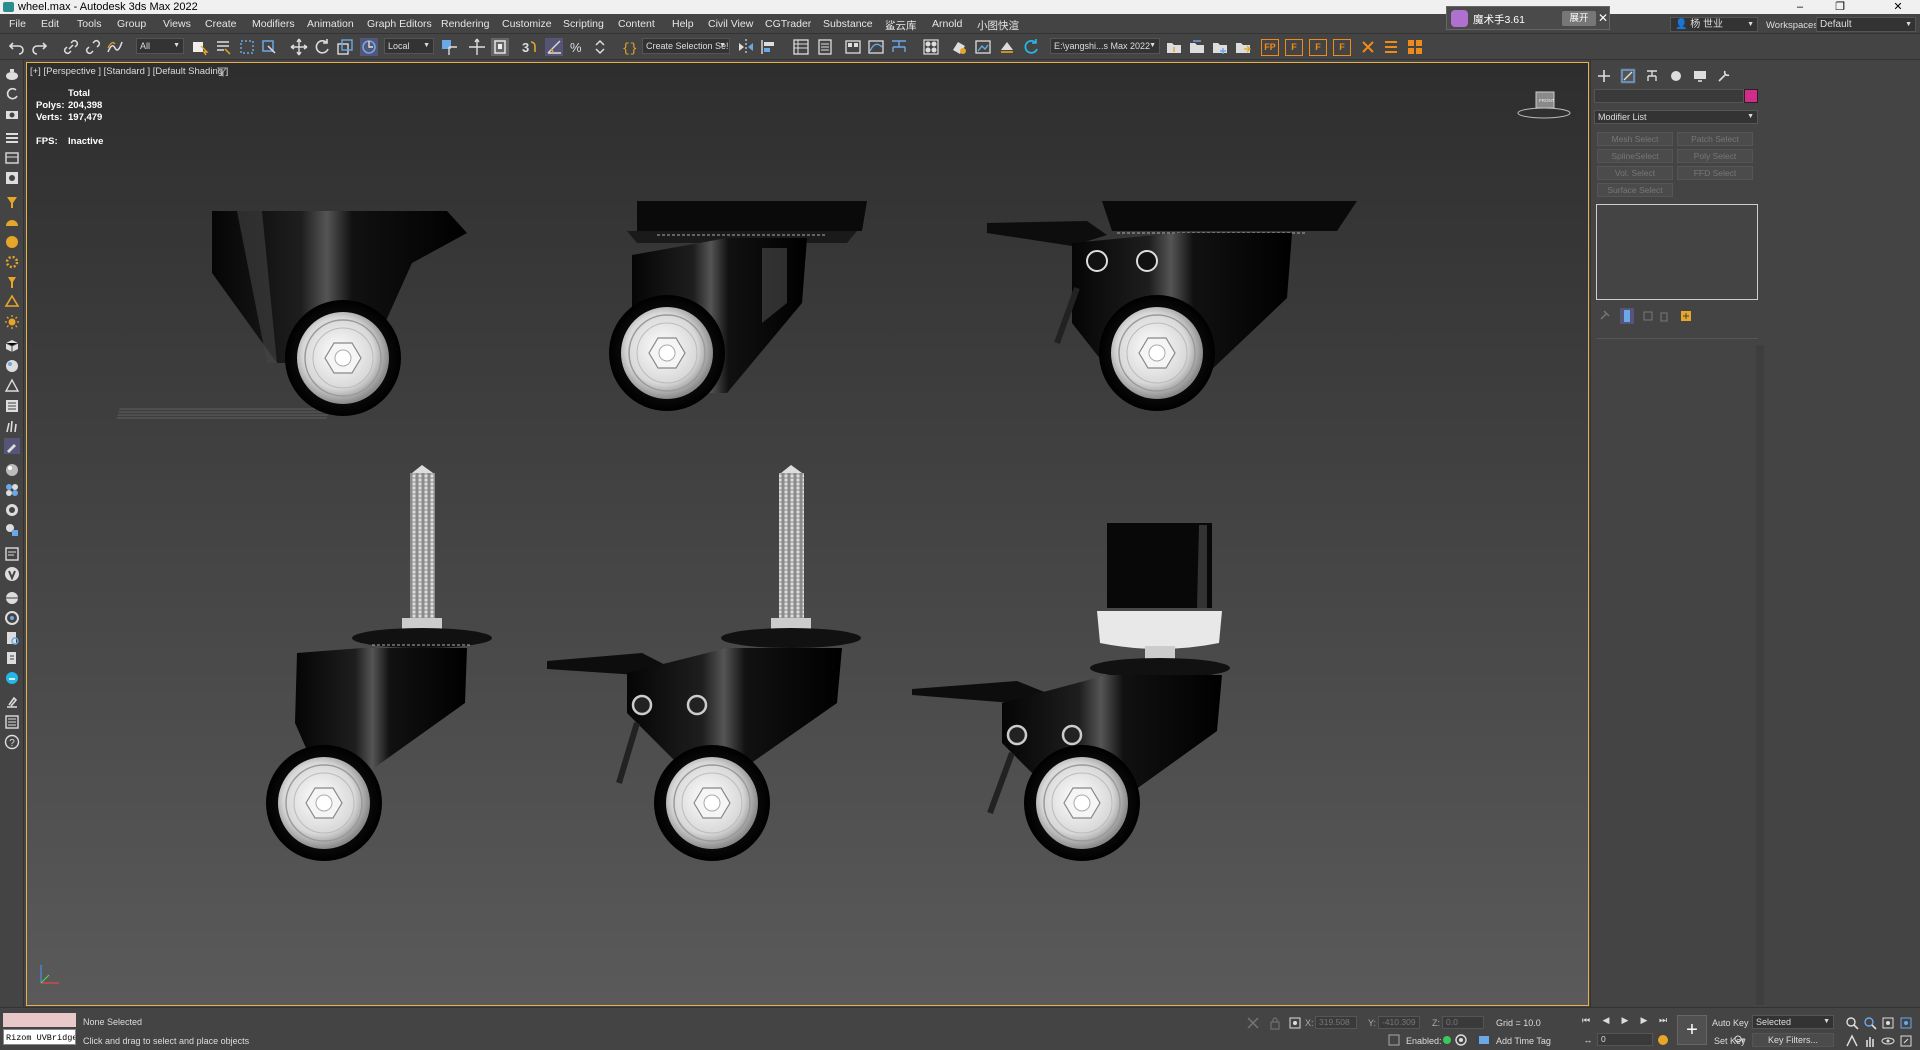 This screenshot has width=1920, height=1050. What do you see at coordinates (12, 426) in the screenshot?
I see `grass-icon` at bounding box center [12, 426].